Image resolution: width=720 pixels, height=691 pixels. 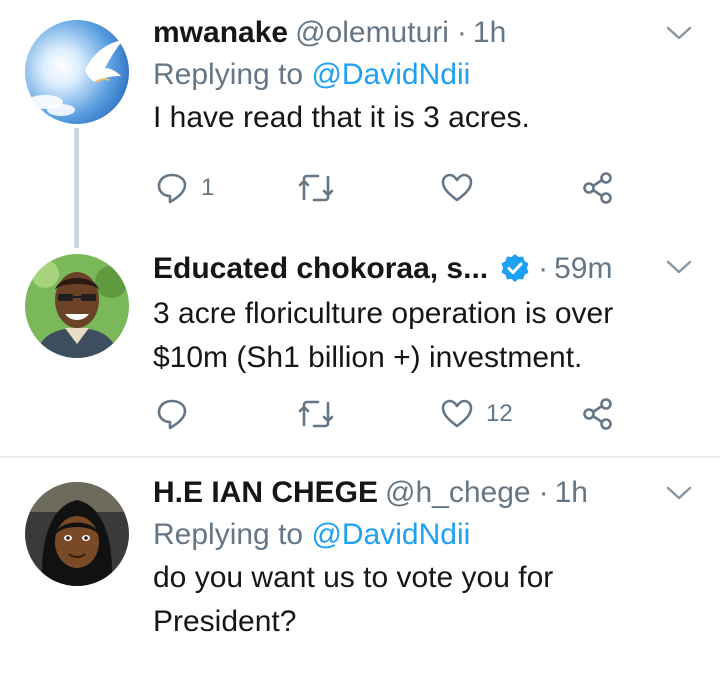 I want to click on like-button: 12, so click(x=476, y=414).